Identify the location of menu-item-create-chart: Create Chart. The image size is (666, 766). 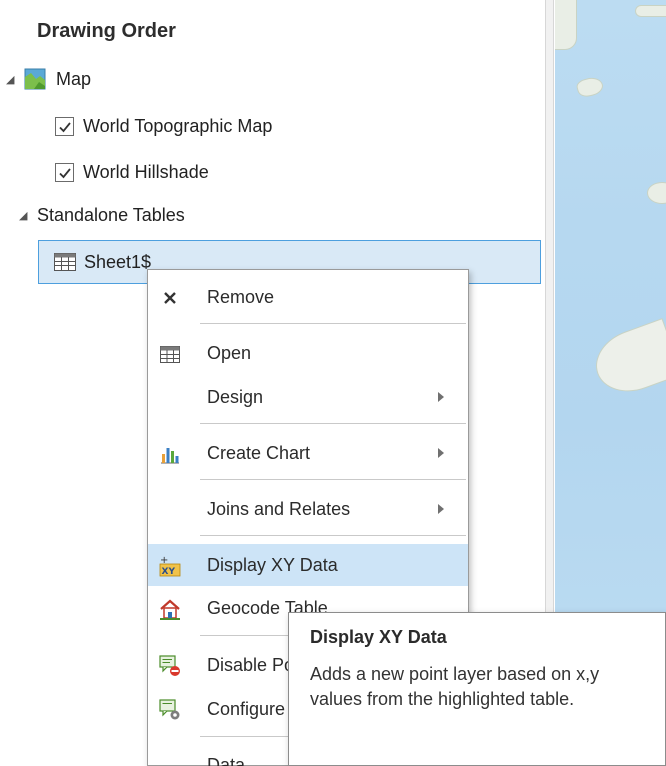
(308, 453).